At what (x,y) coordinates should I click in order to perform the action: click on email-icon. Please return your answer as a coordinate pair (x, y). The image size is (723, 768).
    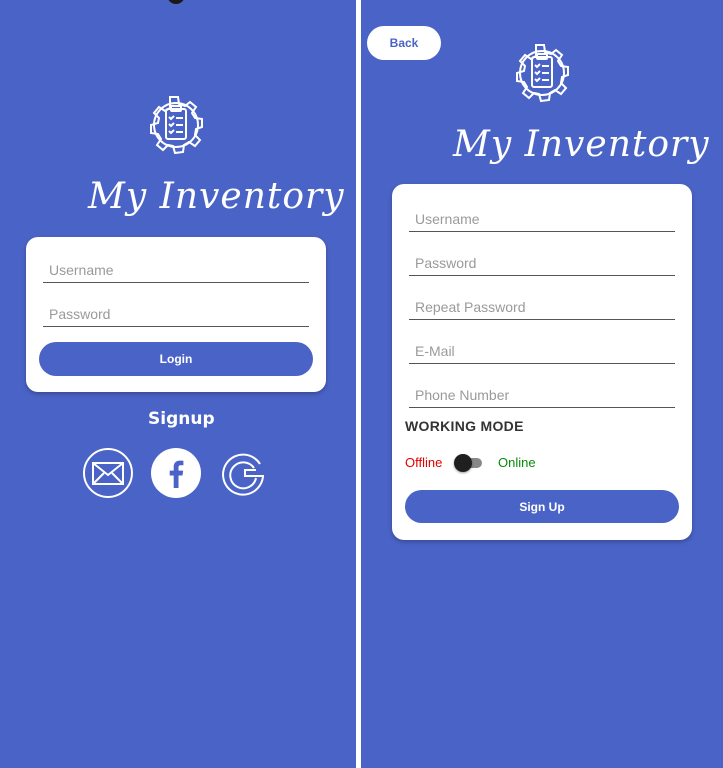
    Looking at the image, I should click on (108, 473).